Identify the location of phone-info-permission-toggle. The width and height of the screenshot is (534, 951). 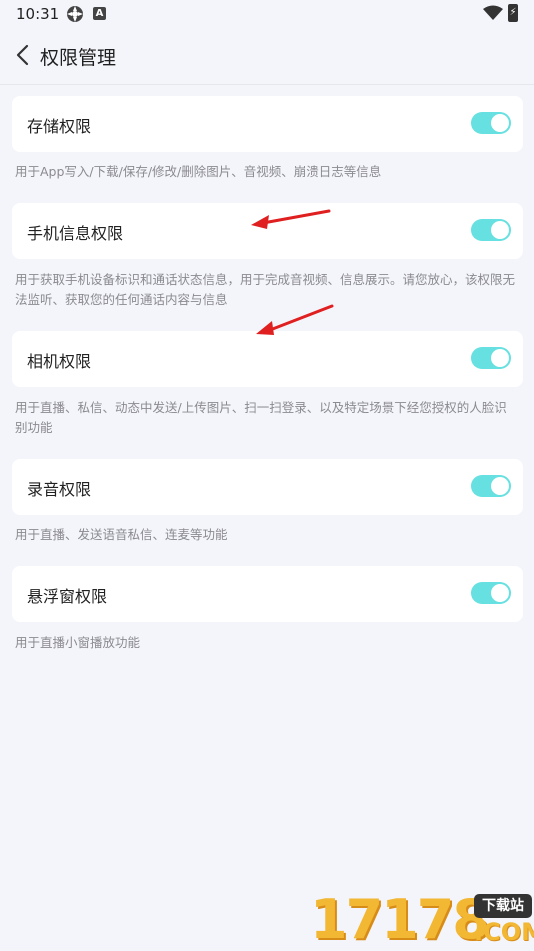
(491, 230).